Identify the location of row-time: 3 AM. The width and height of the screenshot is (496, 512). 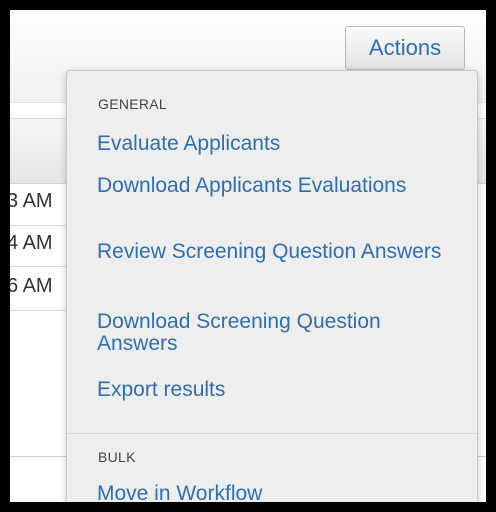
(31, 201).